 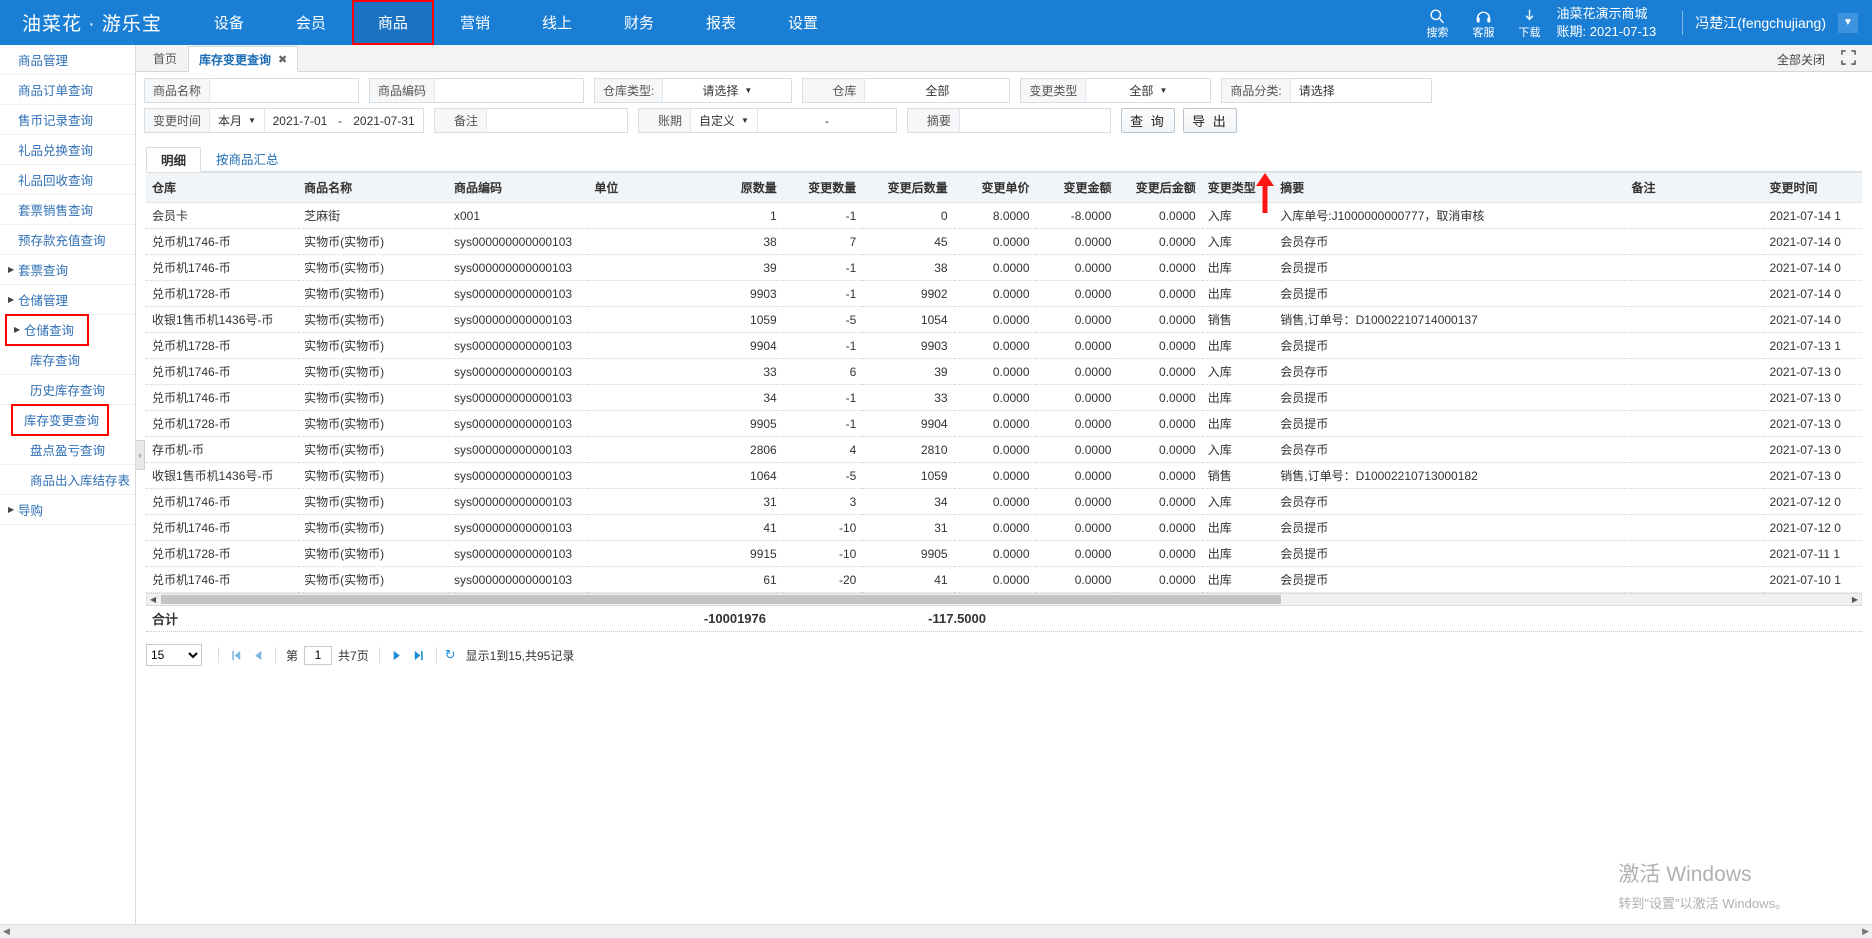 What do you see at coordinates (1209, 120) in the screenshot?
I see `export-button: 导 出` at bounding box center [1209, 120].